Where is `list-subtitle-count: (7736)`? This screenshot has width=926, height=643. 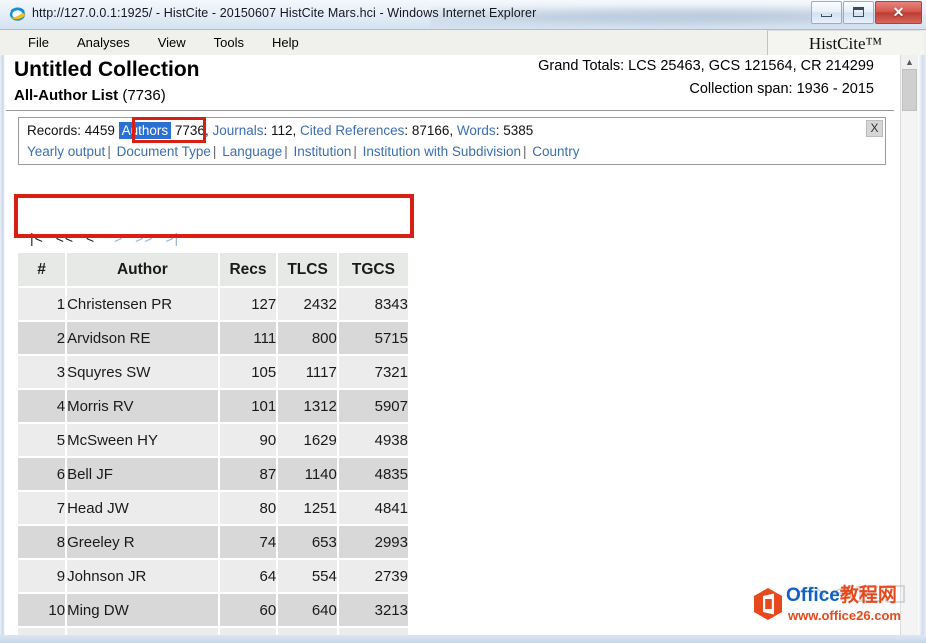
list-subtitle-count: (7736) is located at coordinates (144, 95).